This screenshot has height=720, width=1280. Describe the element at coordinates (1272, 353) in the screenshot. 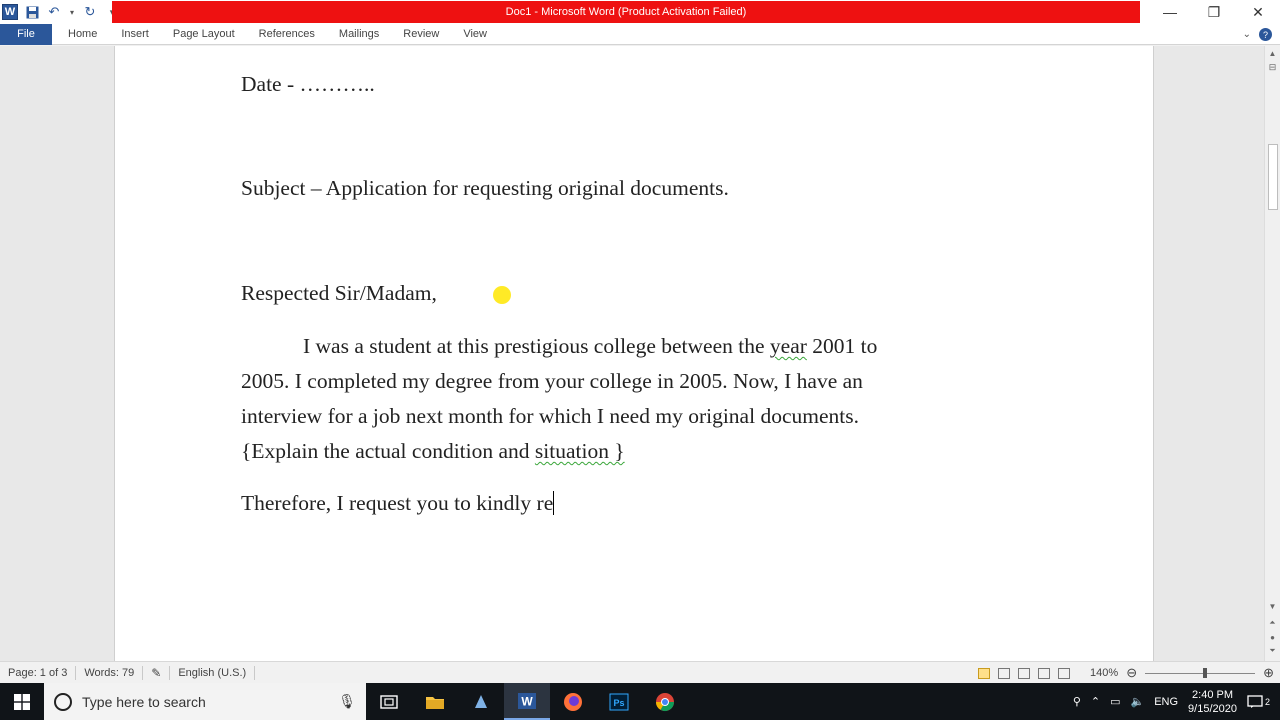

I see `vertical-scrollbar: ▲ ⊟ ▼ ⏶ ● ⏷` at that location.